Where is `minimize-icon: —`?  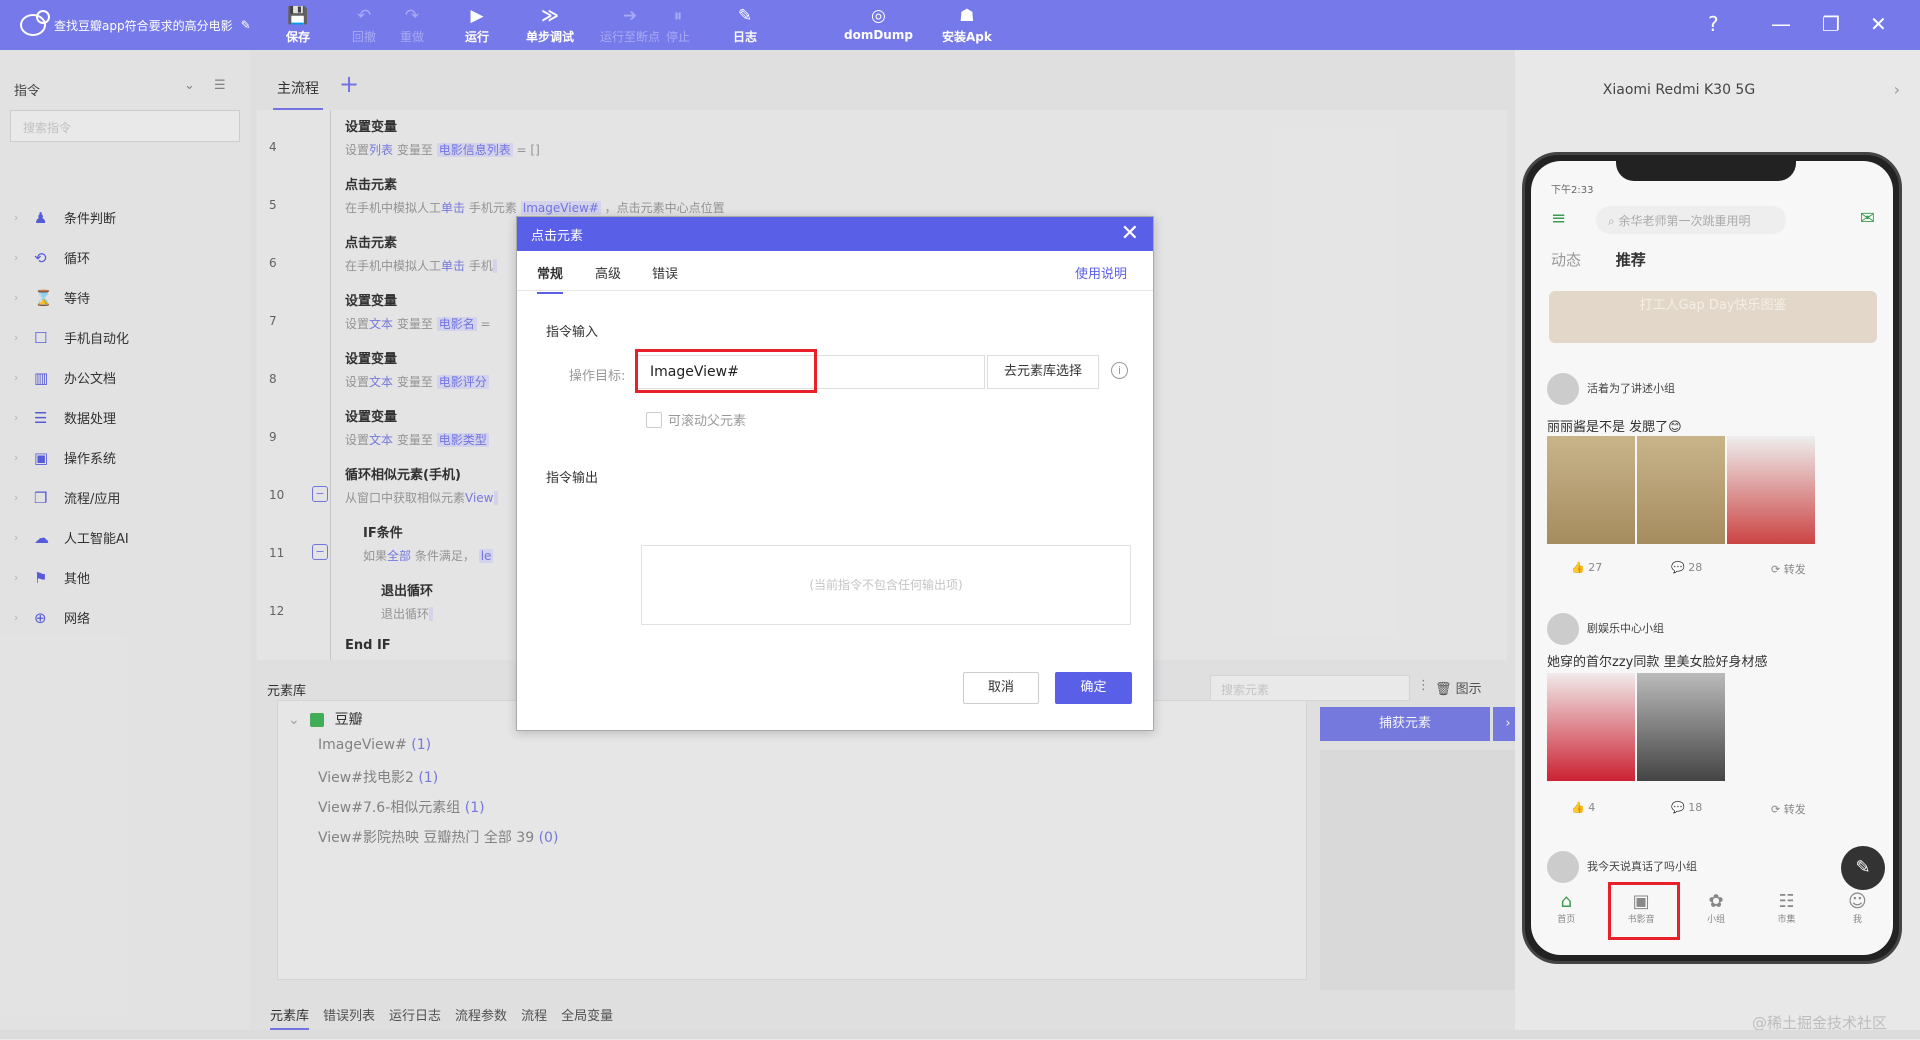 minimize-icon: — is located at coordinates (1781, 24).